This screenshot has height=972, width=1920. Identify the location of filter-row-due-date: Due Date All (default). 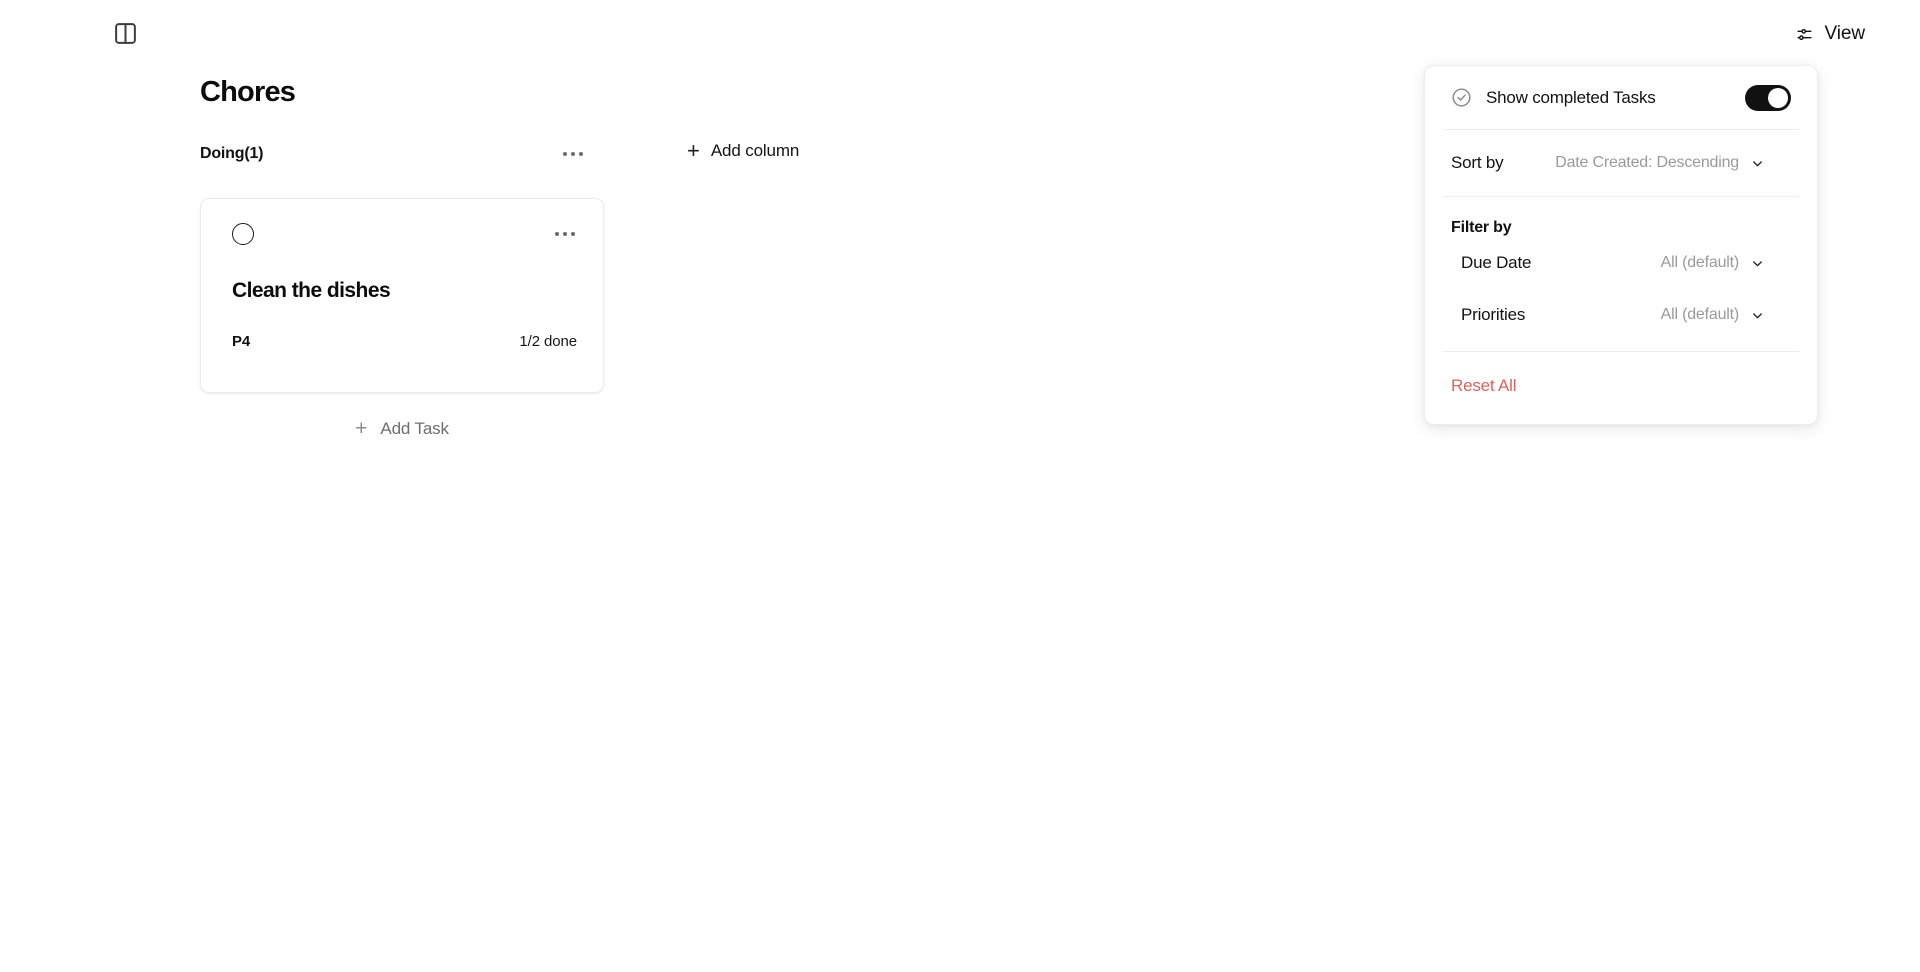
(1621, 263).